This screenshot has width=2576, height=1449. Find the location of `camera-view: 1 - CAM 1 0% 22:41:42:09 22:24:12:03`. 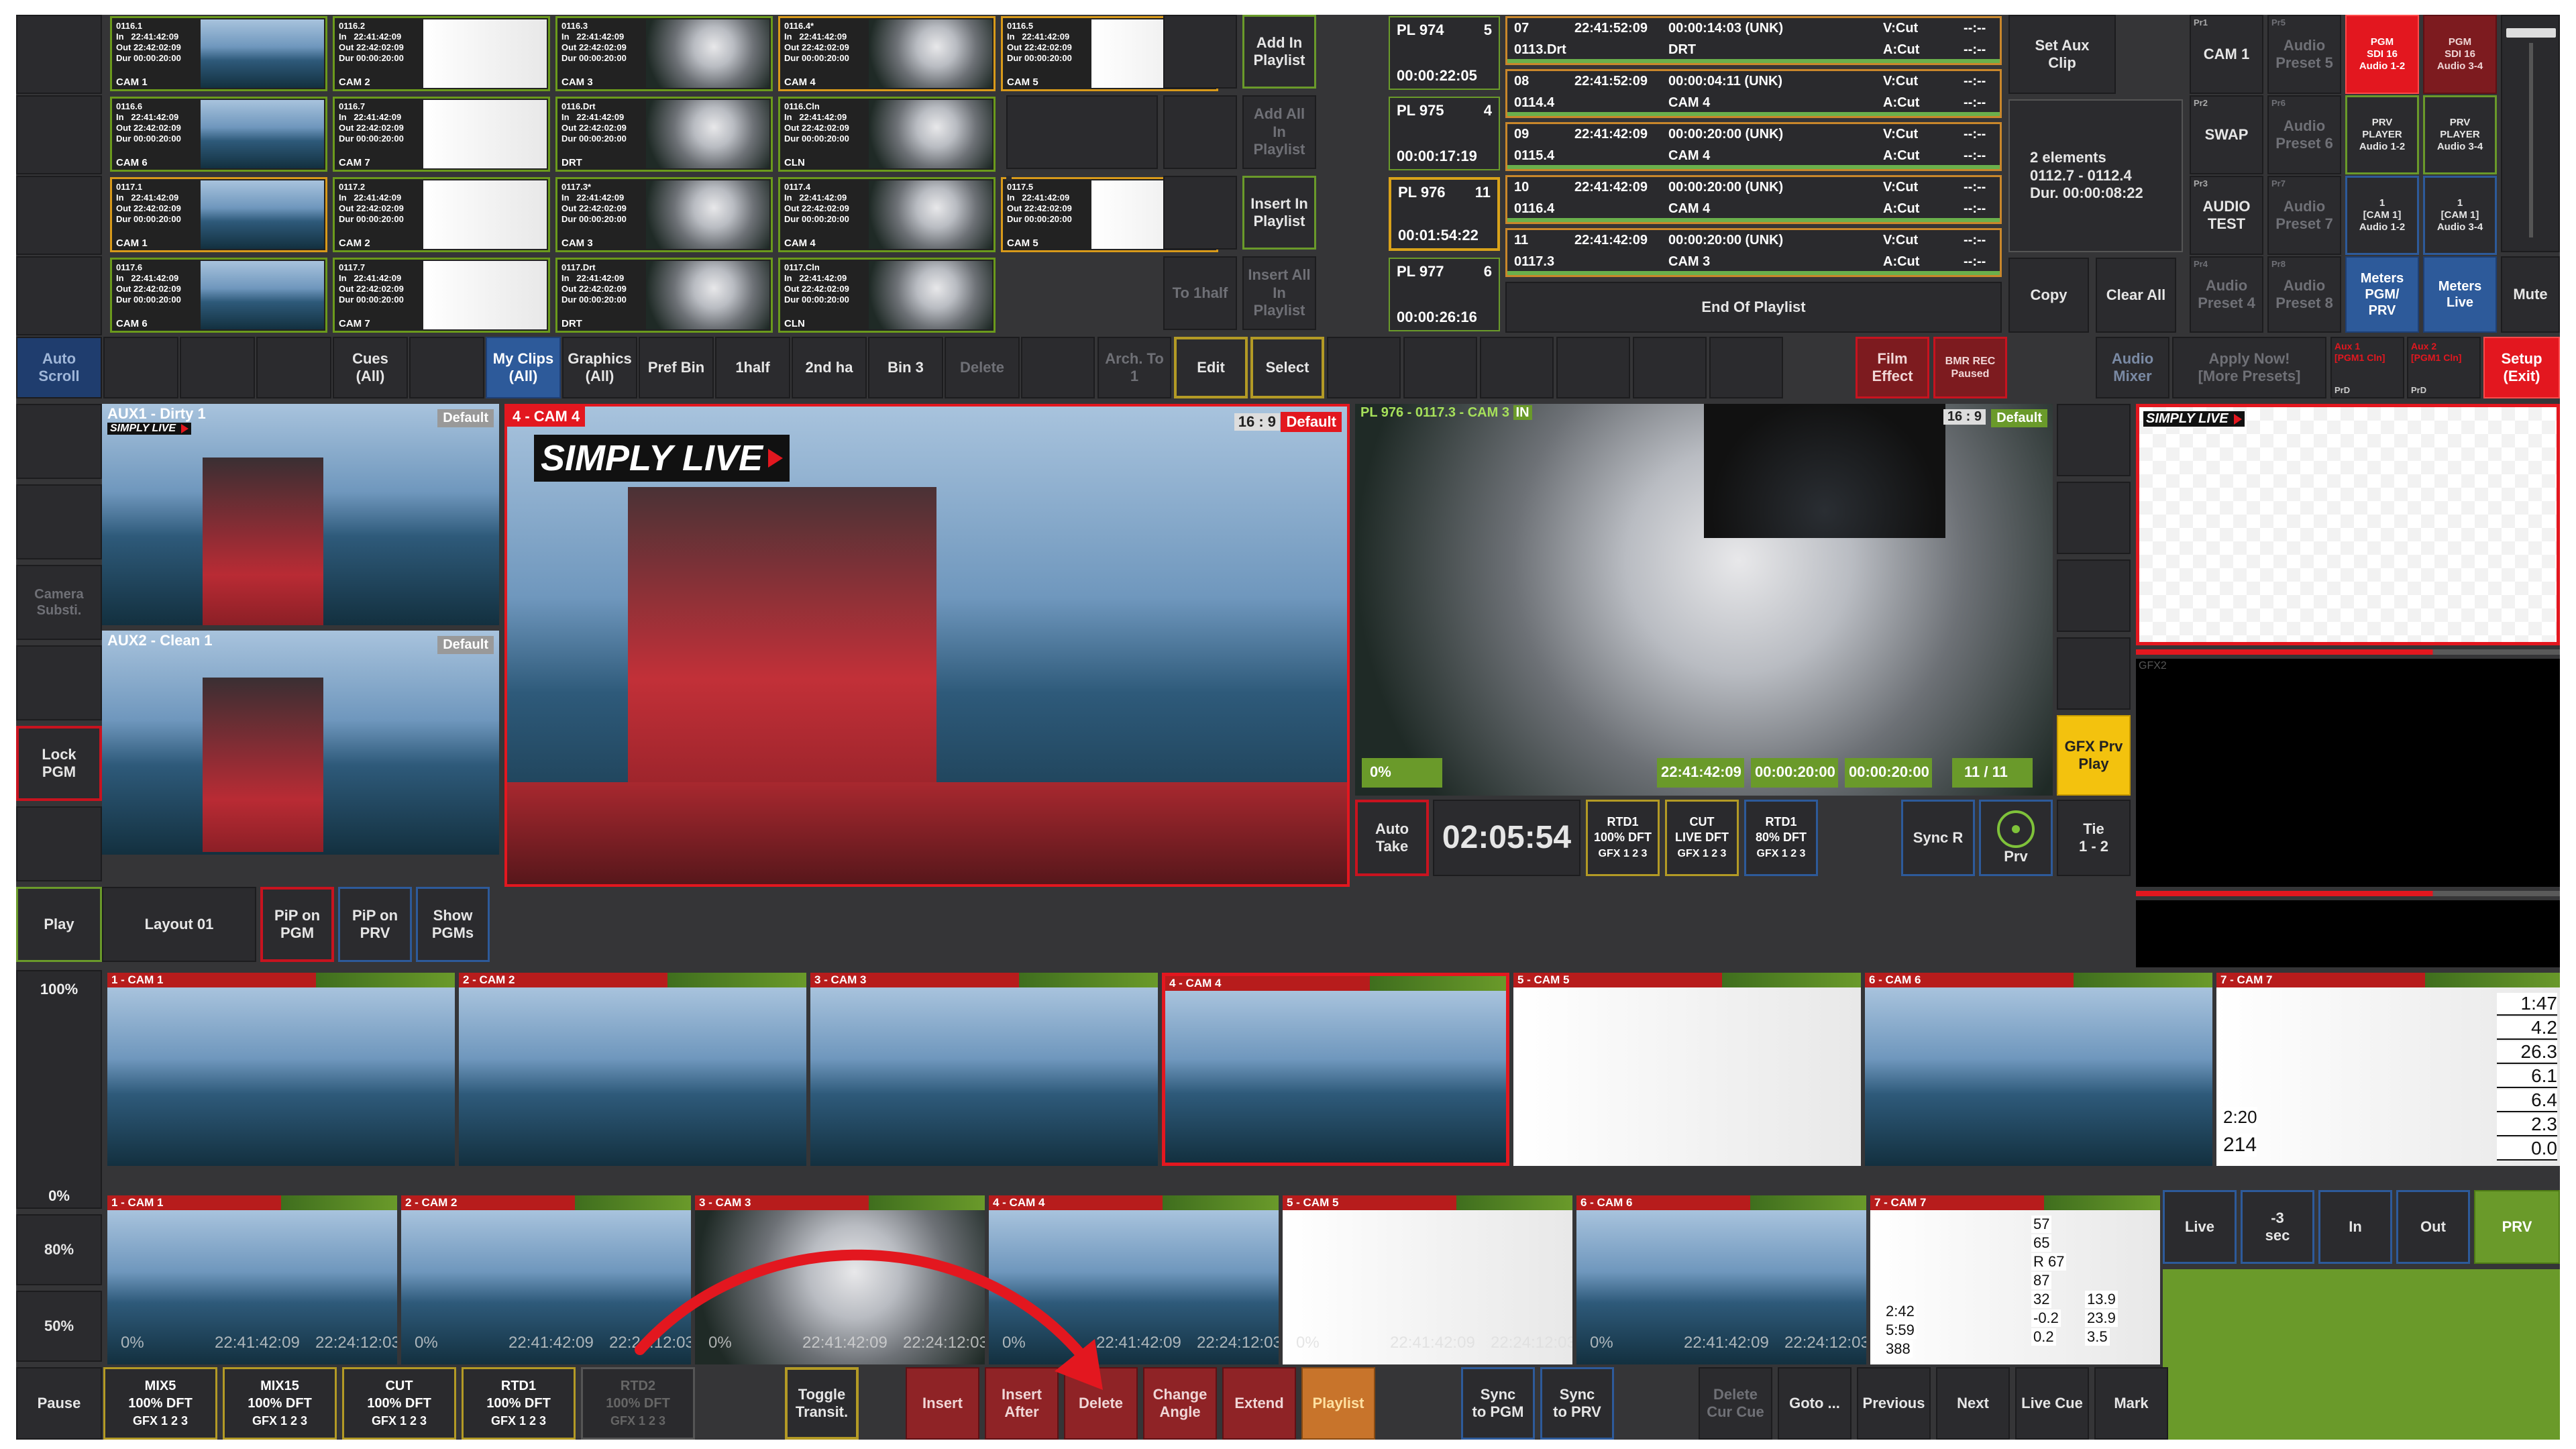

camera-view: 1 - CAM 1 0% 22:41:42:09 22:24:12:03 is located at coordinates (252, 1279).